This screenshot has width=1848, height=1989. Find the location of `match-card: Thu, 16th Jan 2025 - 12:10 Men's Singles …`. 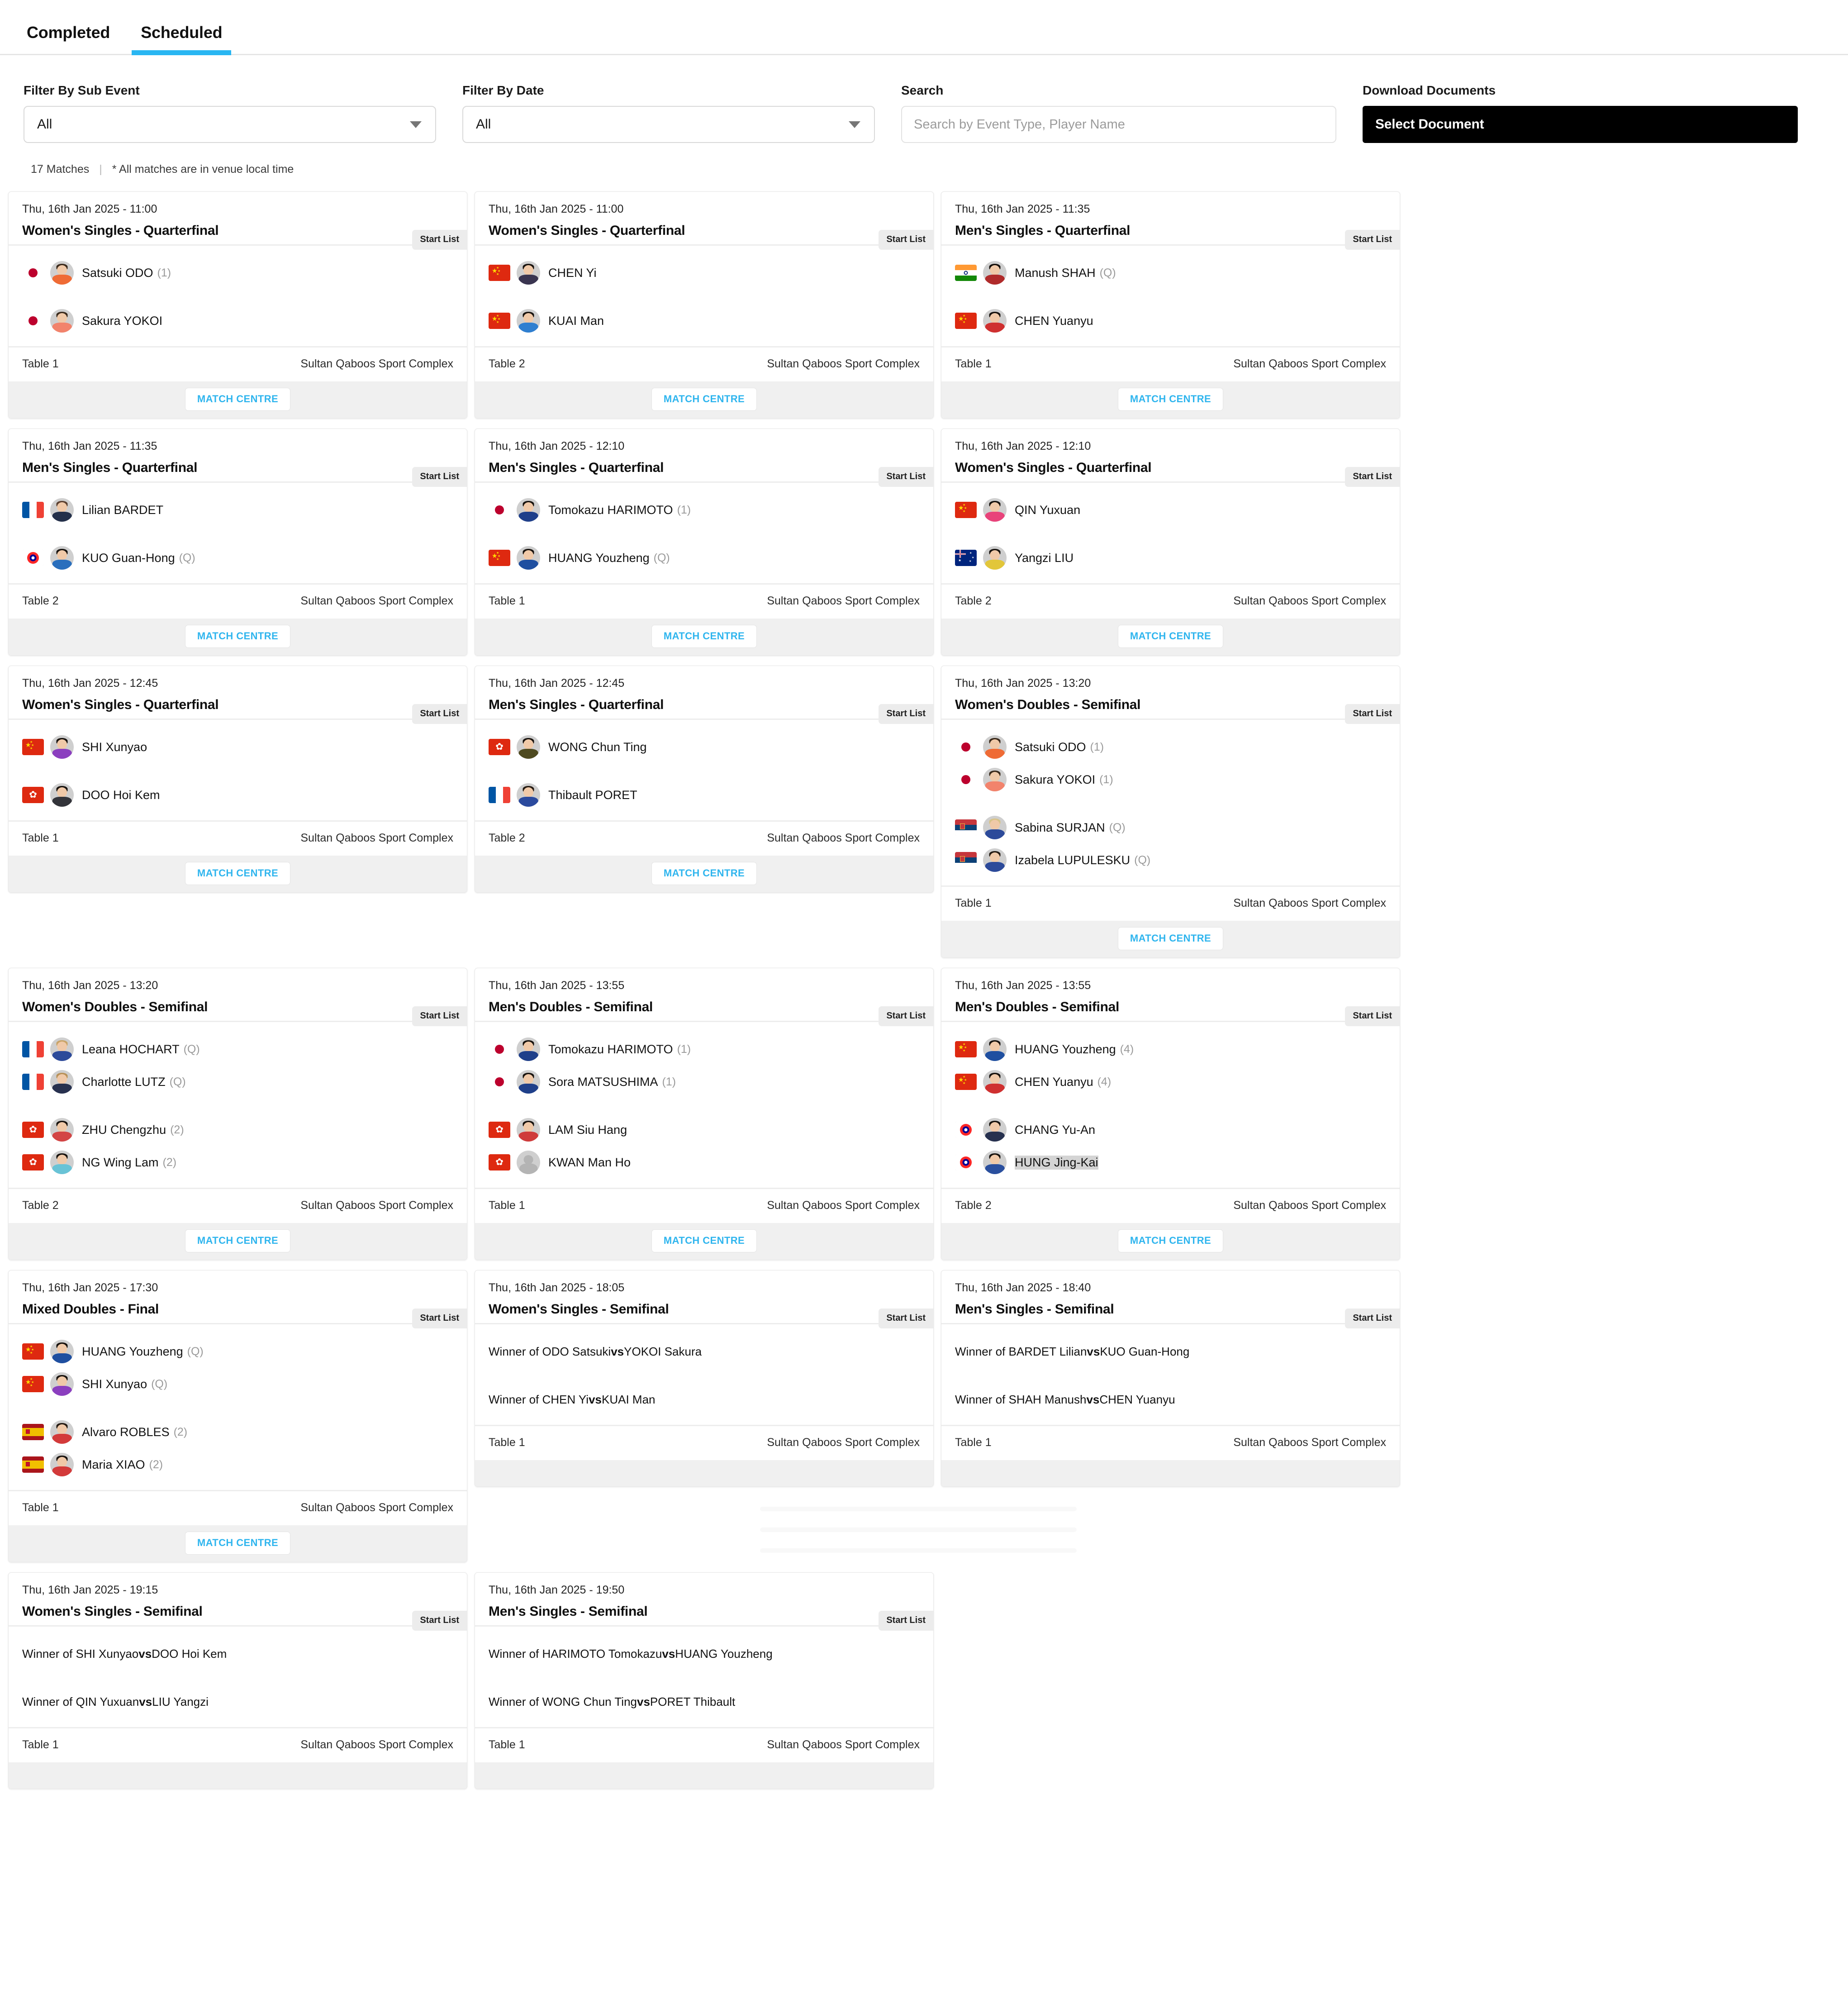

match-card: Thu, 16th Jan 2025 - 12:10 Men's Singles … is located at coordinates (704, 542).